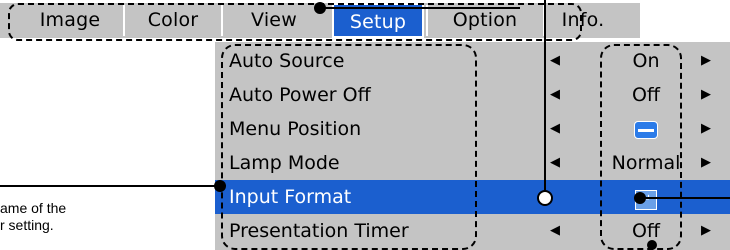  What do you see at coordinates (33, 208) in the screenshot?
I see `callout-text-line: ame of the` at bounding box center [33, 208].